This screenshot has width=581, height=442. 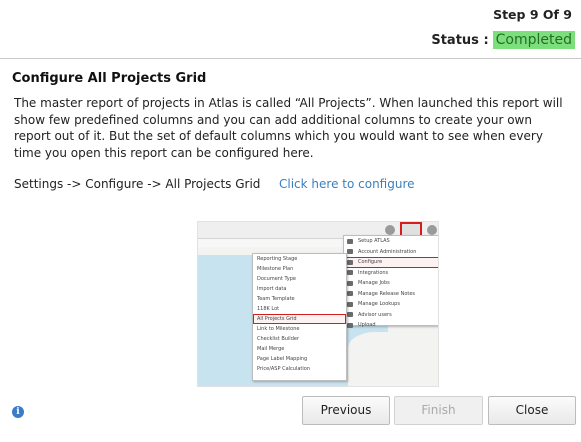 I want to click on status-badge: Completed, so click(x=533, y=40).